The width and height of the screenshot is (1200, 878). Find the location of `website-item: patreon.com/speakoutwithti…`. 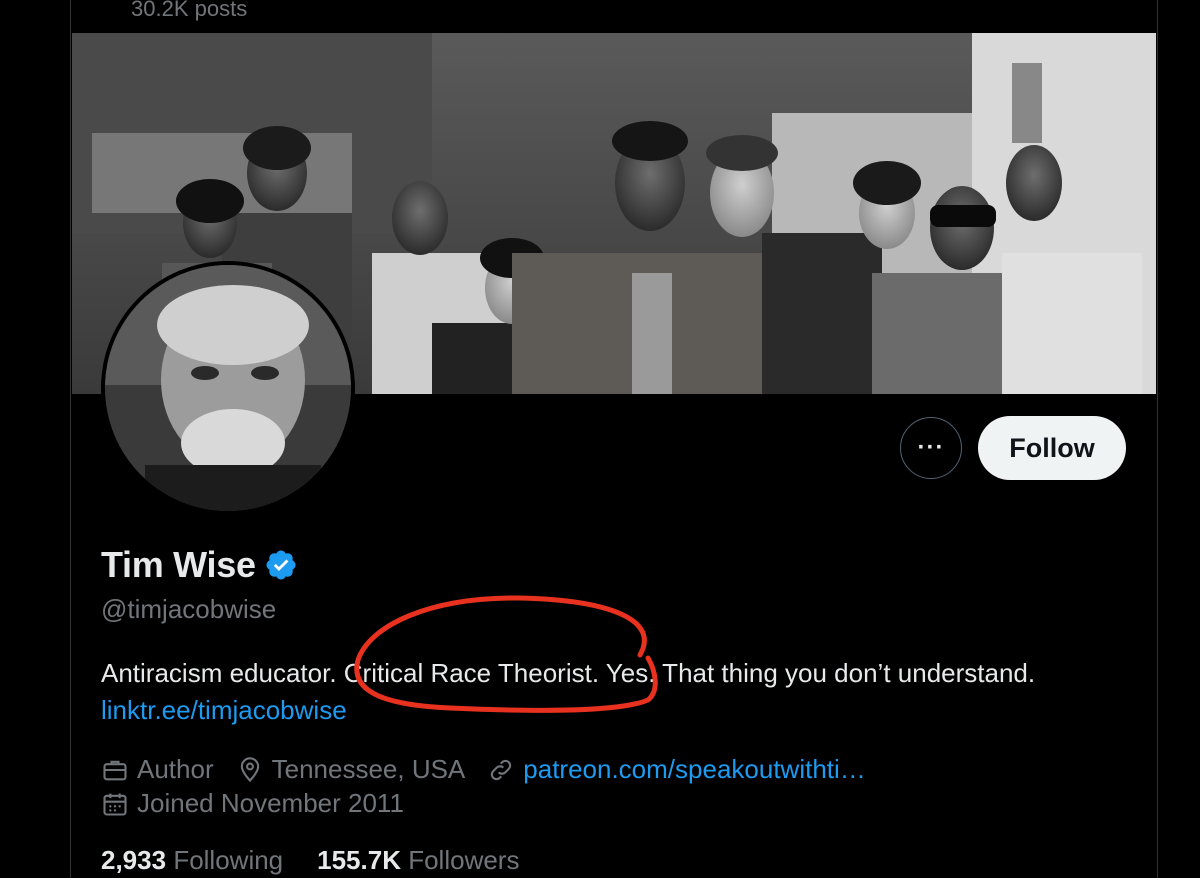

website-item: patreon.com/speakoutwithti… is located at coordinates (676, 769).